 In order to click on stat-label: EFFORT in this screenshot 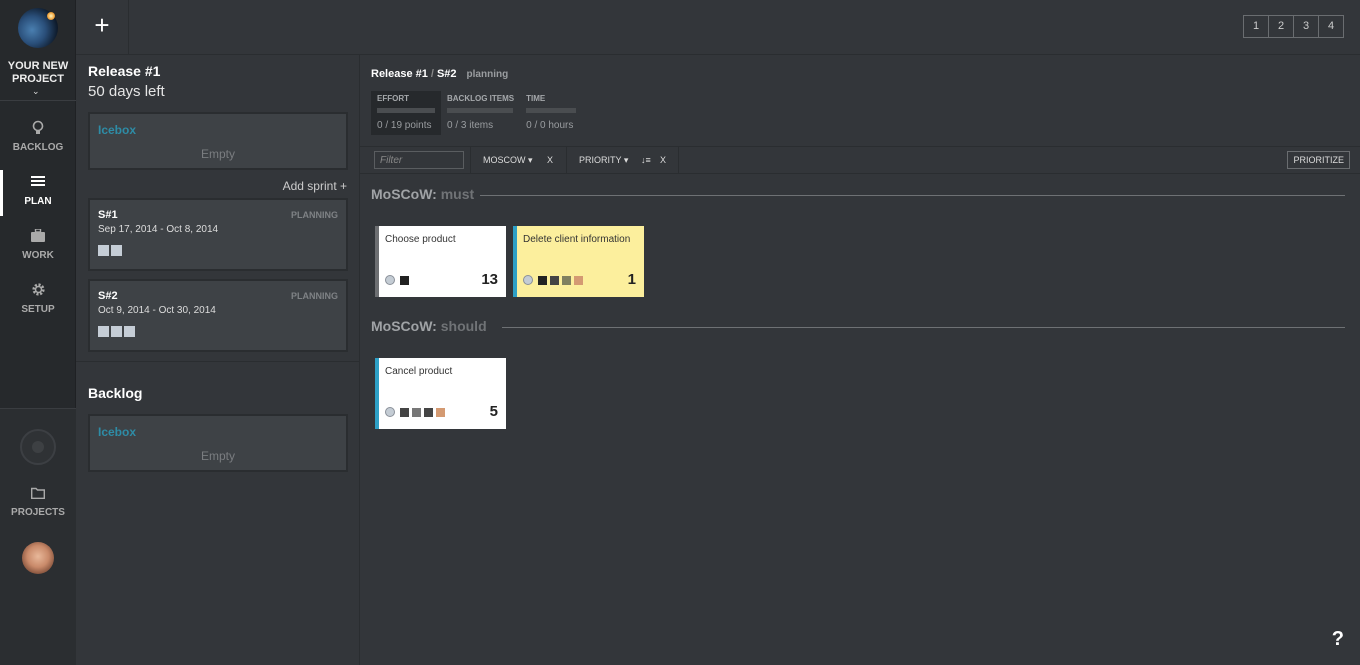, I will do `click(393, 98)`.